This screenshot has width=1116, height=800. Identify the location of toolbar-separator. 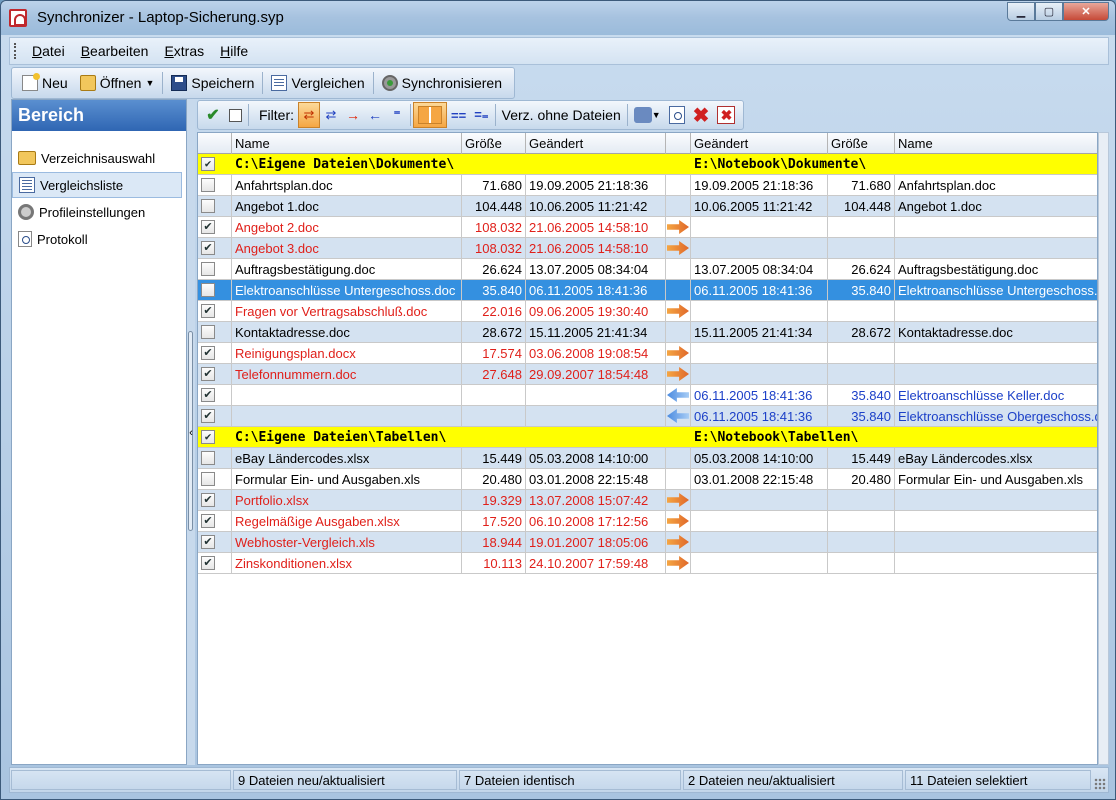
(263, 83).